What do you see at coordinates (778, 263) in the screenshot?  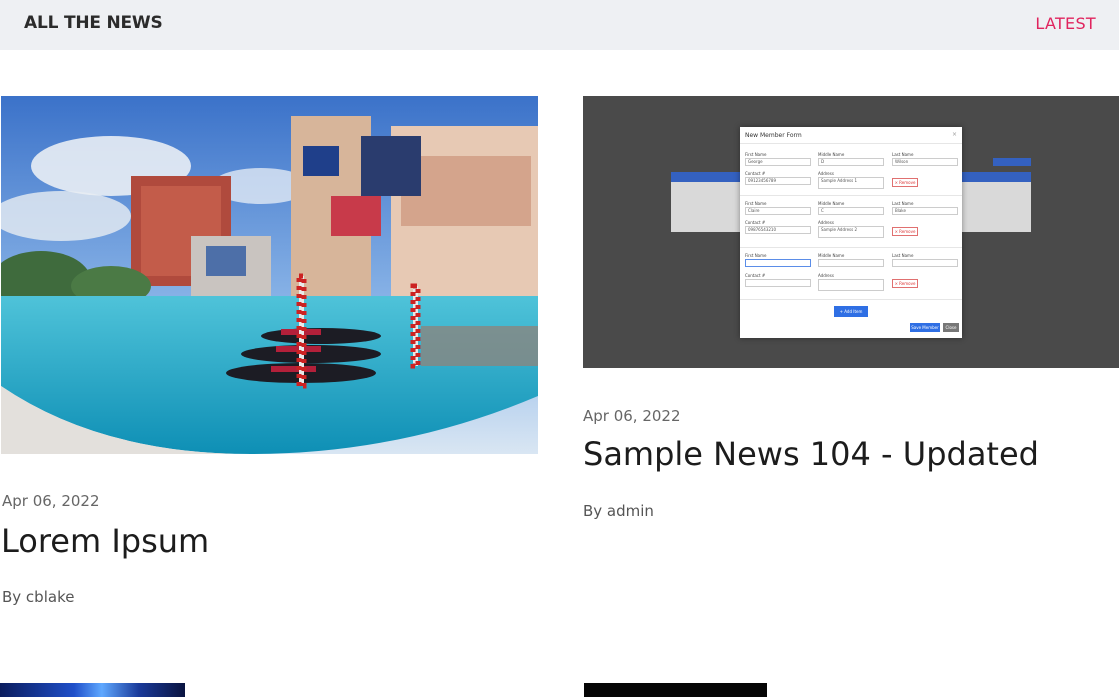 I see `first-name-field` at bounding box center [778, 263].